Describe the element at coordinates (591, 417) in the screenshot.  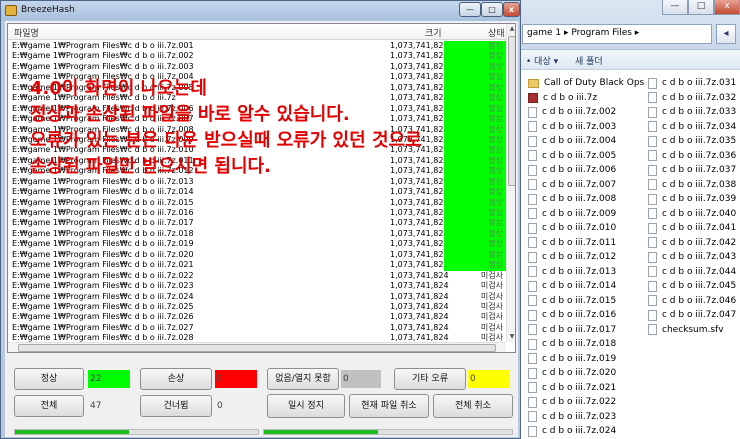
I see `explorer-file-item: c d b o iii.7z.023` at that location.